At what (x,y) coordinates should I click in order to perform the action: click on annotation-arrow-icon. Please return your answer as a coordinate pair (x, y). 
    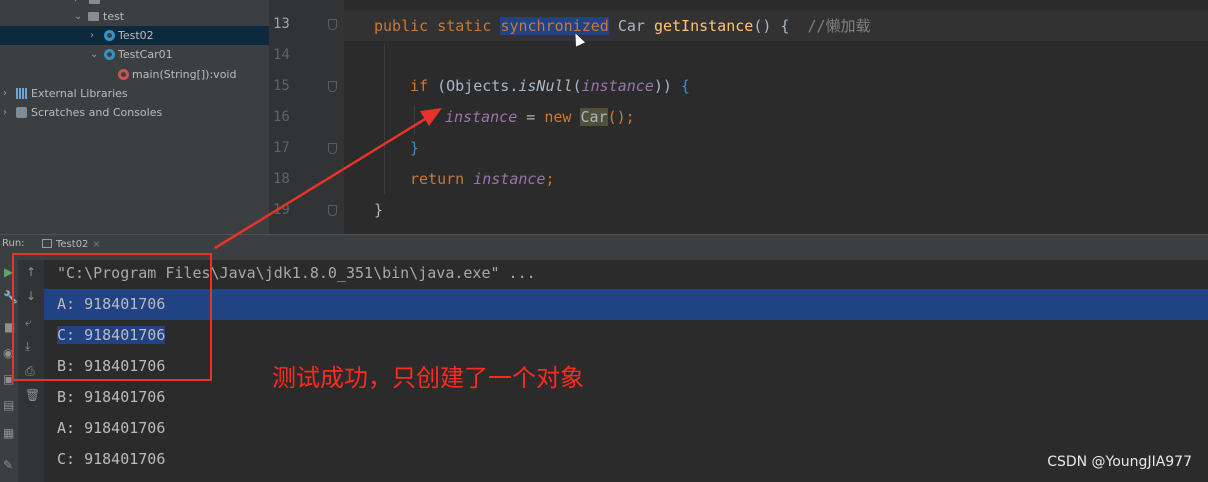
    Looking at the image, I should click on (328, 179).